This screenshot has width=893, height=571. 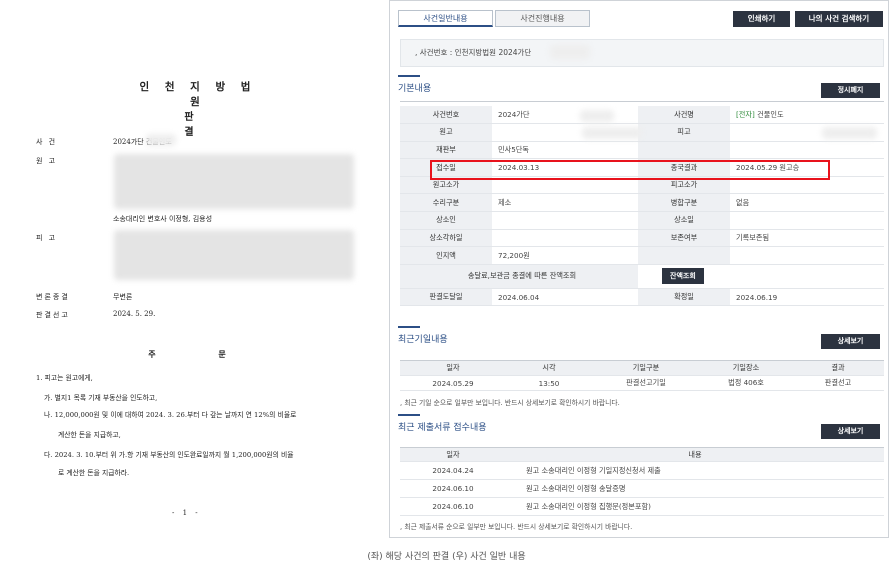 What do you see at coordinates (446, 115) in the screenshot?
I see `case-no-label: 사건번호` at bounding box center [446, 115].